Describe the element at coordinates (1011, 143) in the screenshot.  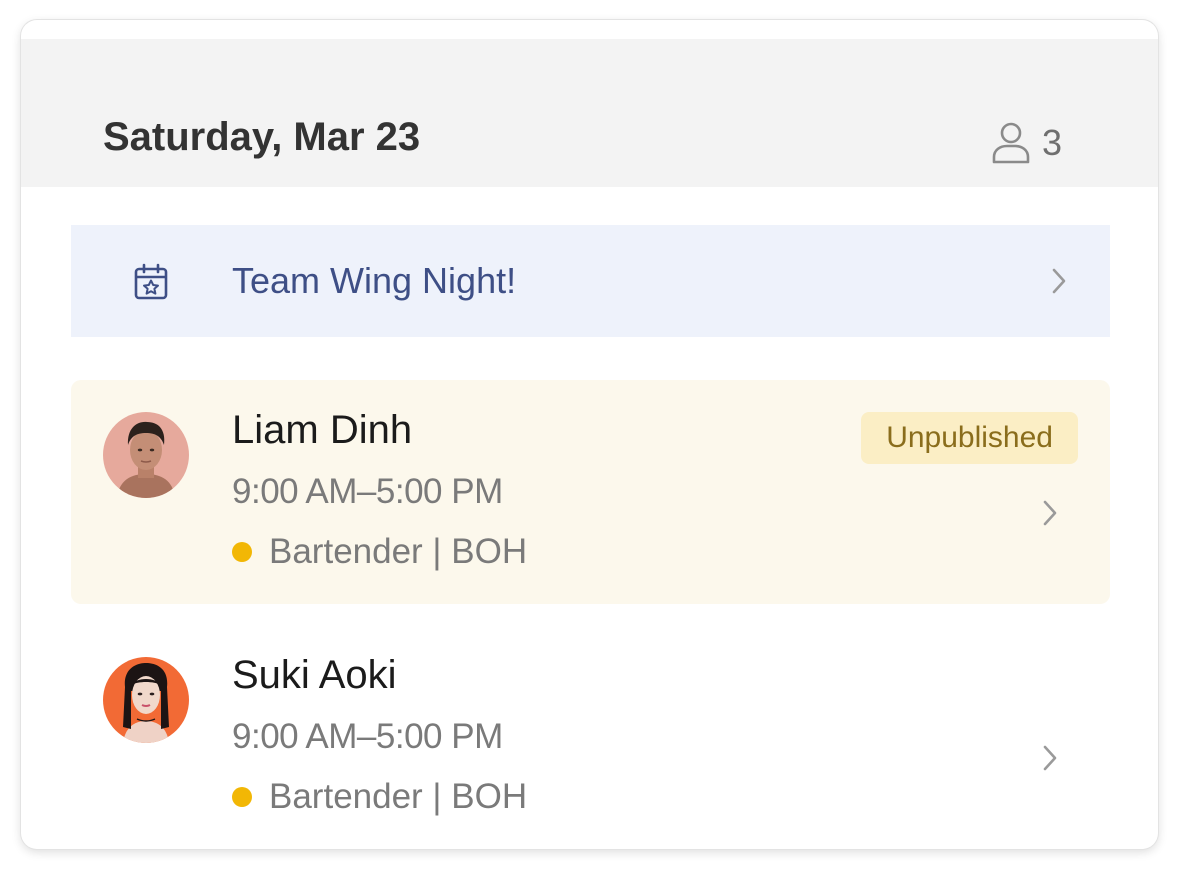
I see `person-icon` at that location.